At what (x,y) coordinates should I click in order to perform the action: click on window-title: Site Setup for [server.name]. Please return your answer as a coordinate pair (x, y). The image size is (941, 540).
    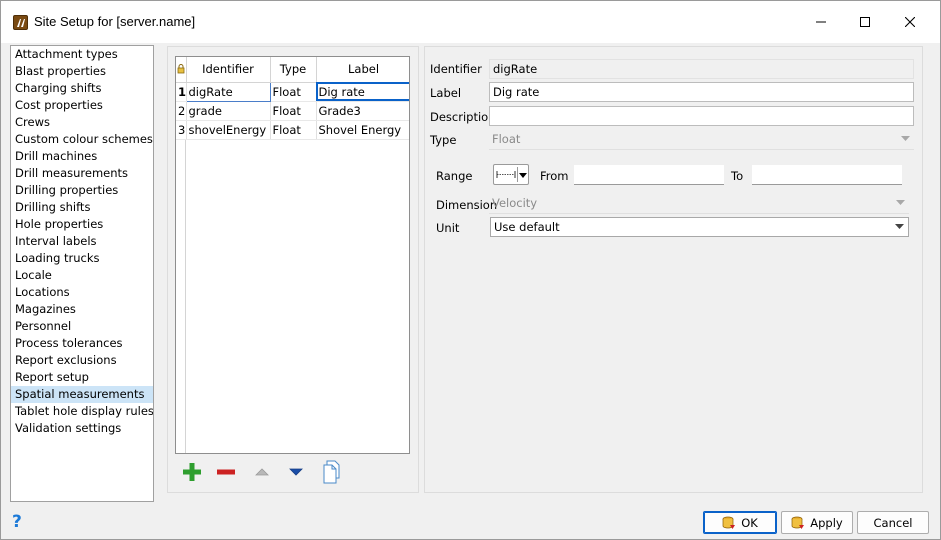
    Looking at the image, I should click on (115, 21).